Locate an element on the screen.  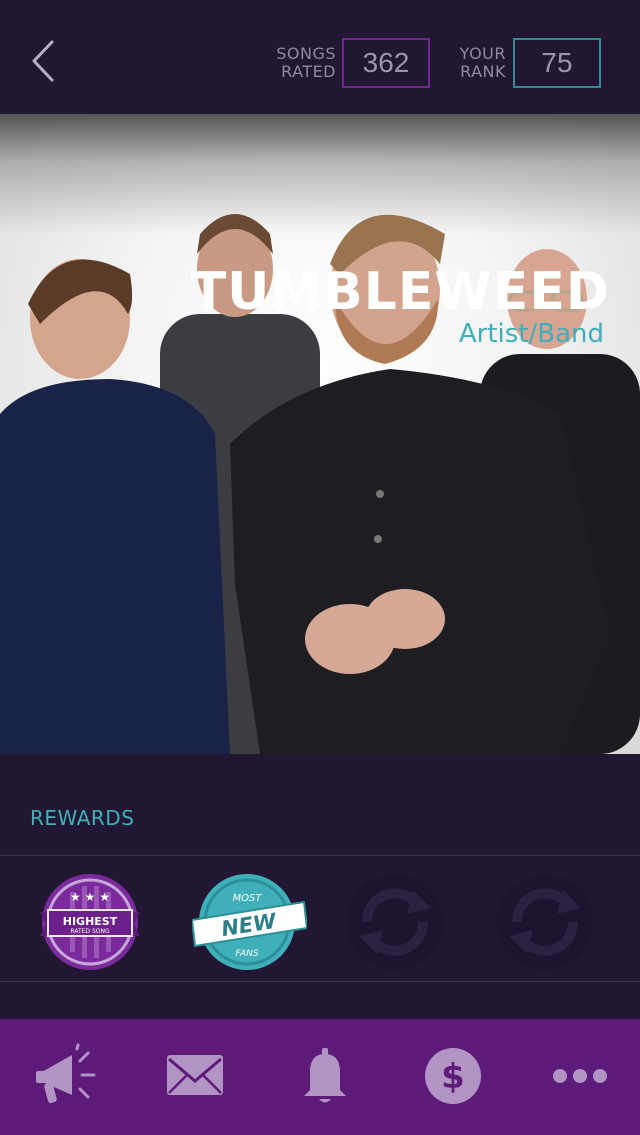
svg-text: RATED SONG is located at coordinates (90, 931).